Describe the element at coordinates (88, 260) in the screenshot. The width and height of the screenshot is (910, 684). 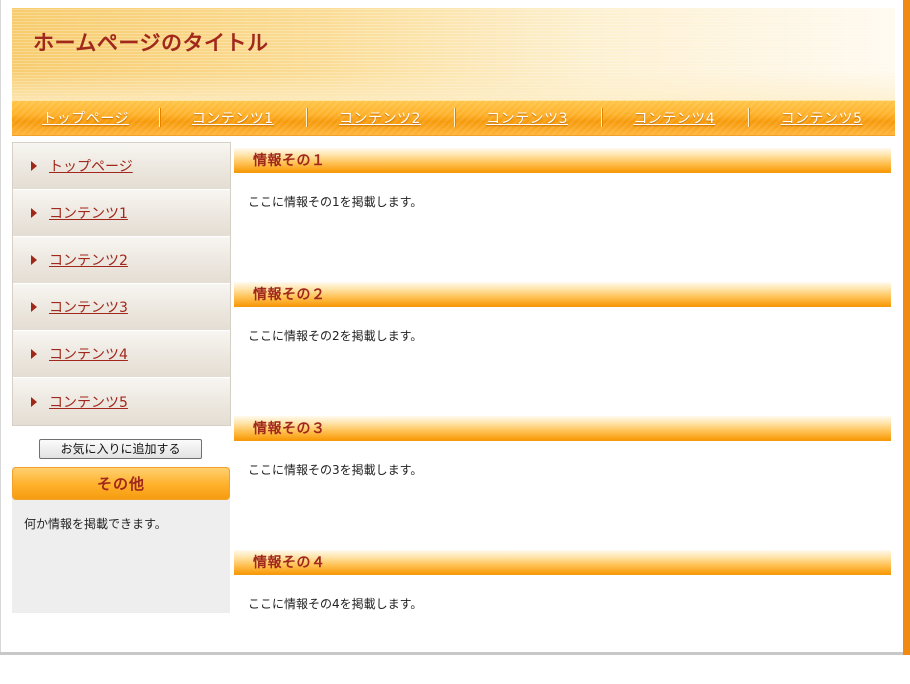
I see `sidebar-link-contents2: コンテンツ2` at that location.